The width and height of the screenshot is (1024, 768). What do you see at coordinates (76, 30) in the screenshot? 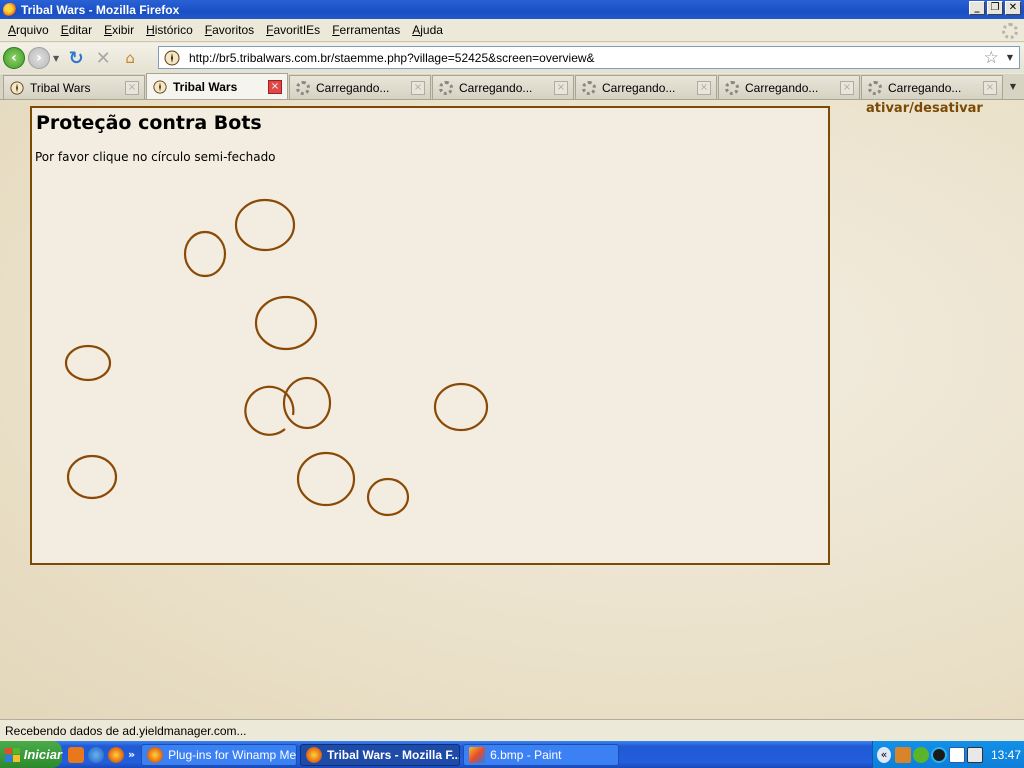
I see `menu-editar: Editar` at bounding box center [76, 30].